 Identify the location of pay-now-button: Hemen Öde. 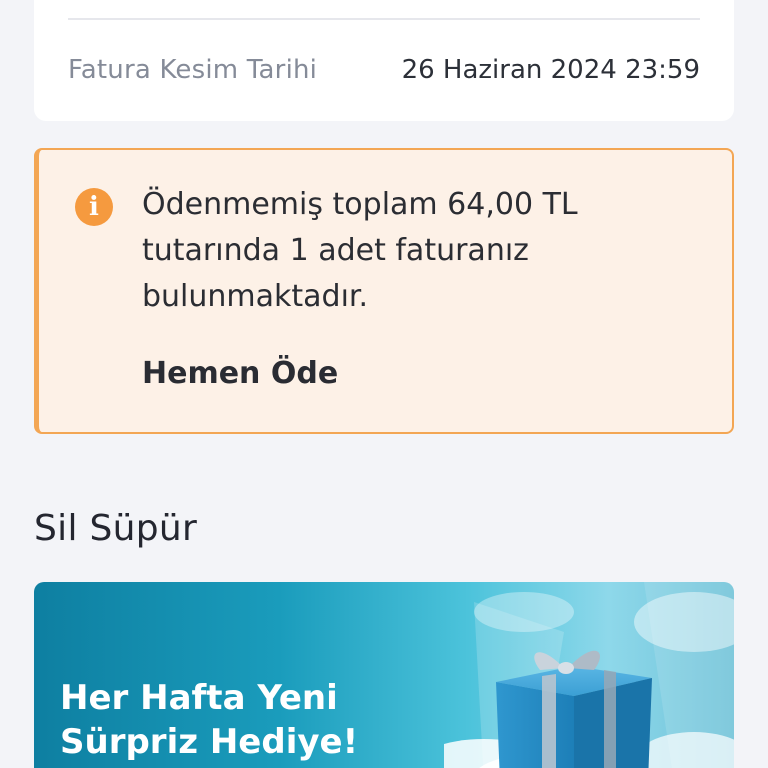
(240, 373).